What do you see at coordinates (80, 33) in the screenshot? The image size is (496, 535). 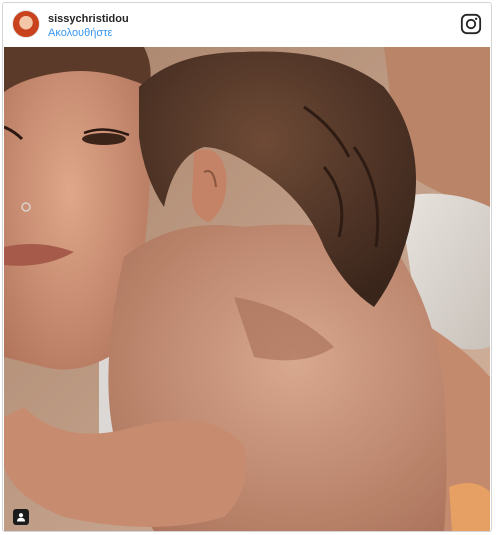 I see `follow-link: Ακολουθήστε` at bounding box center [80, 33].